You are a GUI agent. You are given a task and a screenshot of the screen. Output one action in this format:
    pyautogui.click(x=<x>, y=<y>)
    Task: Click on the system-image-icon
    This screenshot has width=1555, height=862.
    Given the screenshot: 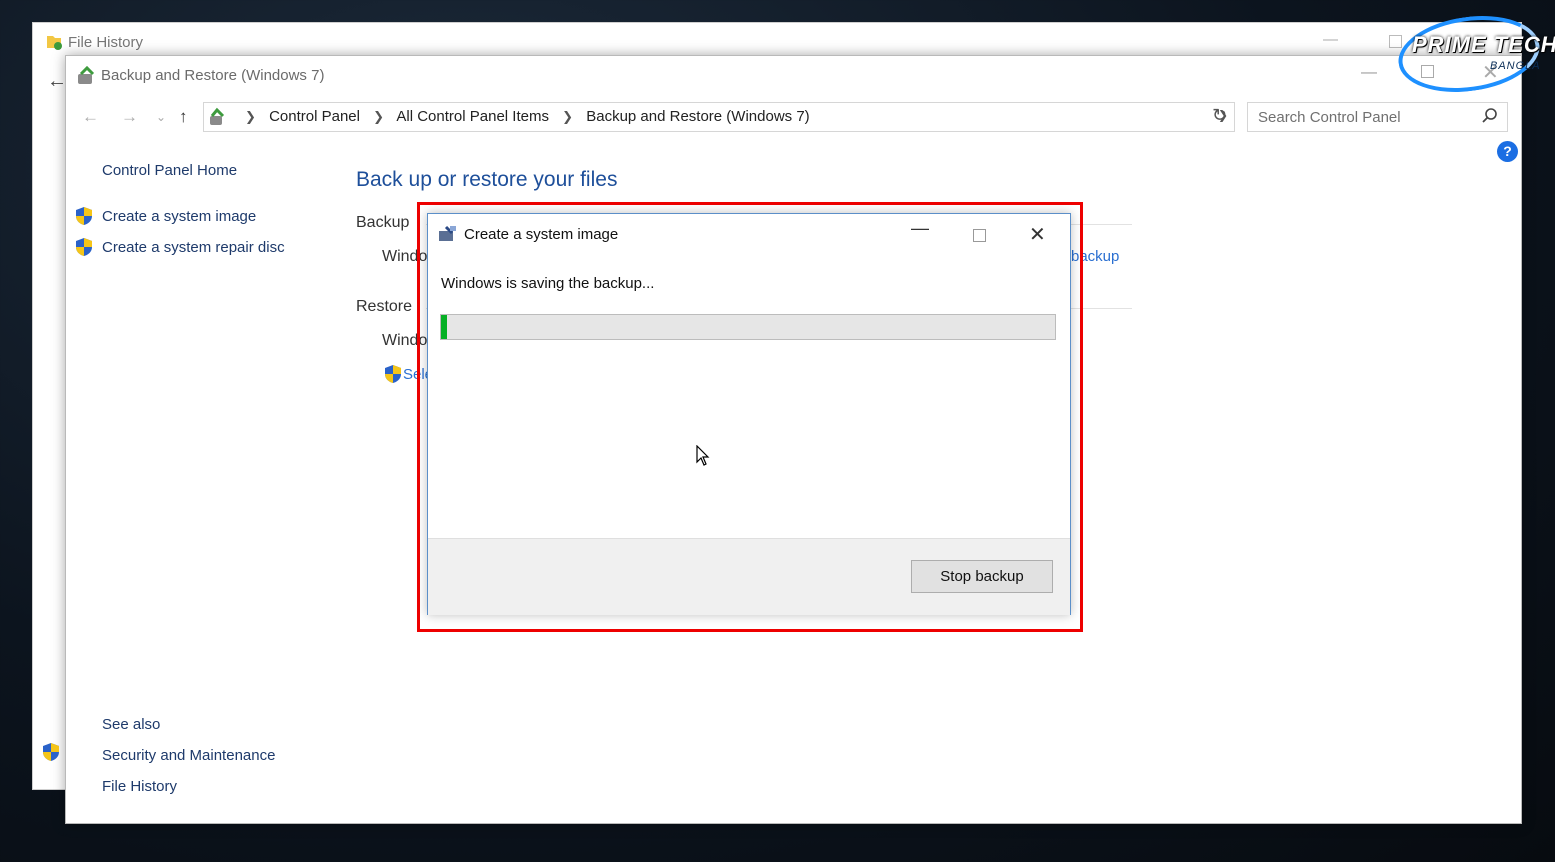 What is the action you would take?
    pyautogui.click(x=447, y=233)
    